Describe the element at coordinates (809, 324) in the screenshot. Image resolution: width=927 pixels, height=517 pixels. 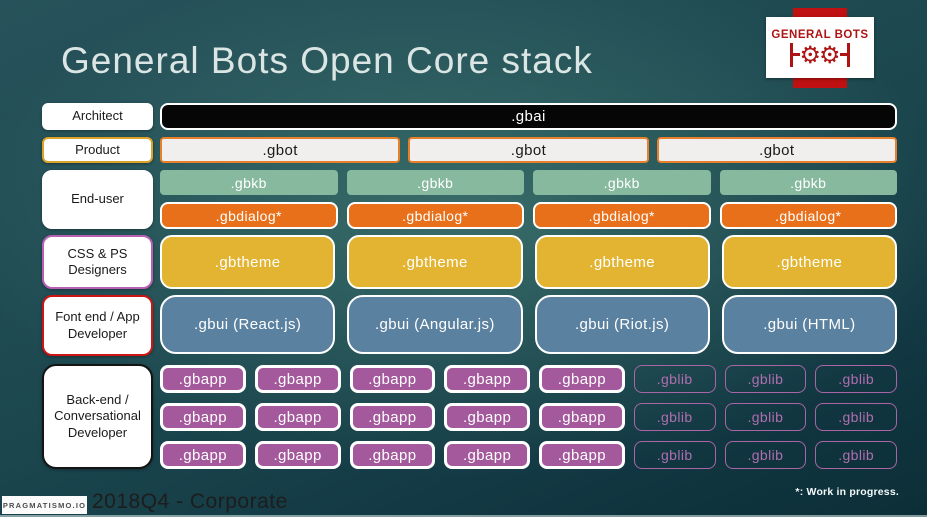
I see `gbui-html-block: .gbui (HTML)` at that location.